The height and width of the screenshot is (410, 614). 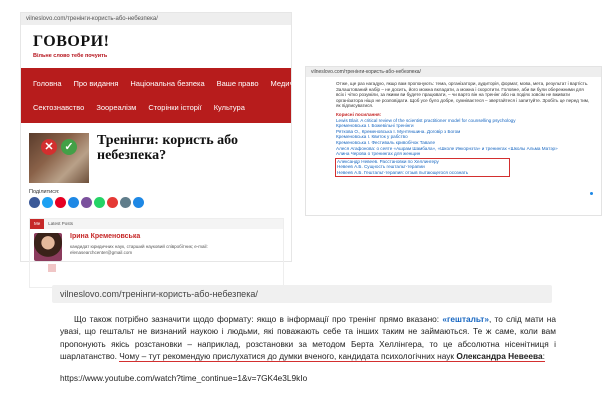 I want to click on share-buttons, so click(x=160, y=202).